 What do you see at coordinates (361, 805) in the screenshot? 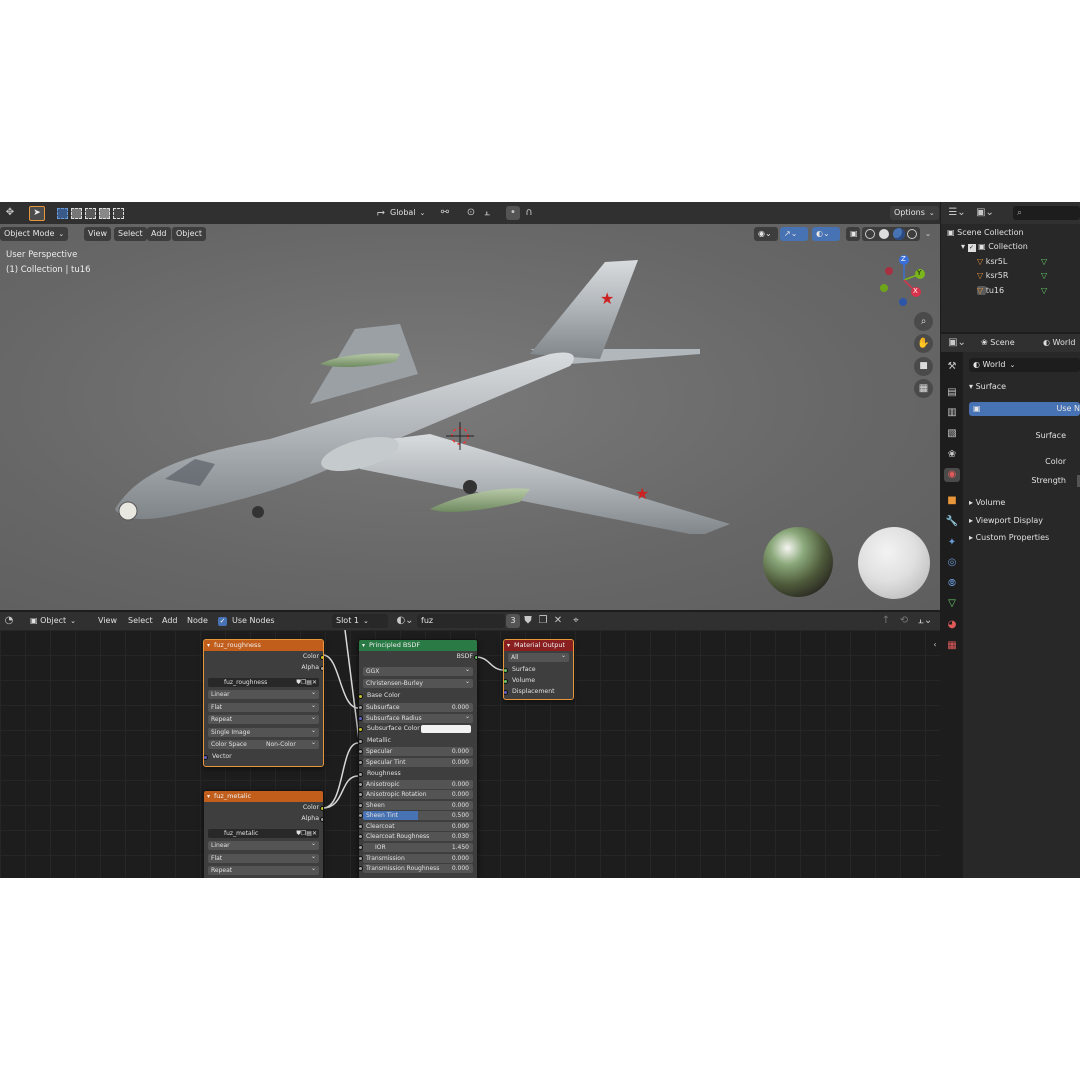
I see `socket-sheen` at bounding box center [361, 805].